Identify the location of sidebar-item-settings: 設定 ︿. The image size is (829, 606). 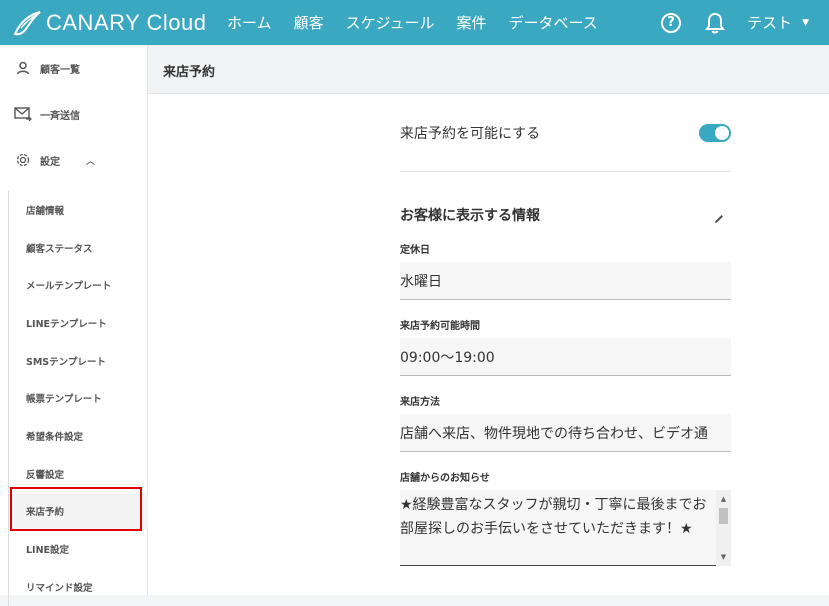
(73, 160).